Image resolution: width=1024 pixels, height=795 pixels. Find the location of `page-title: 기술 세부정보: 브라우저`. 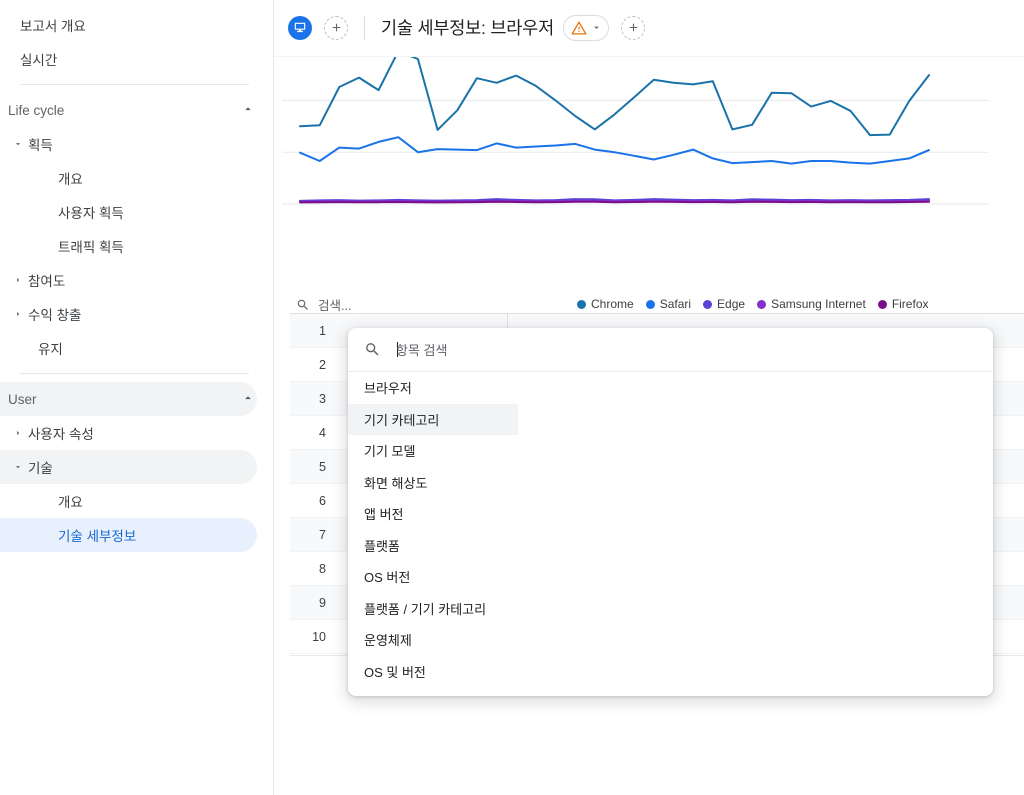

page-title: 기술 세부정보: 브라우저 is located at coordinates (467, 28).